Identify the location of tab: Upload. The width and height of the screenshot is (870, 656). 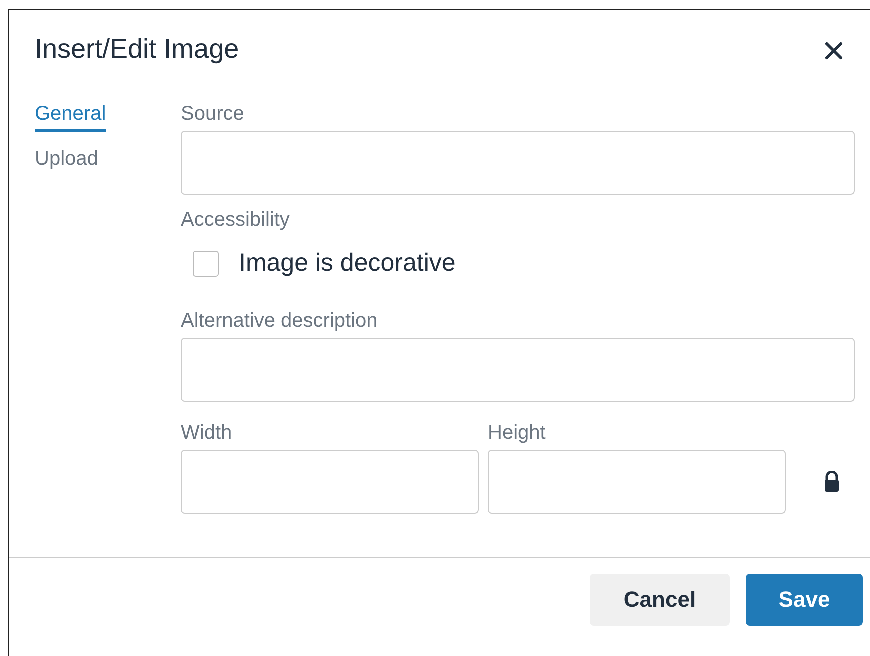
(66, 162).